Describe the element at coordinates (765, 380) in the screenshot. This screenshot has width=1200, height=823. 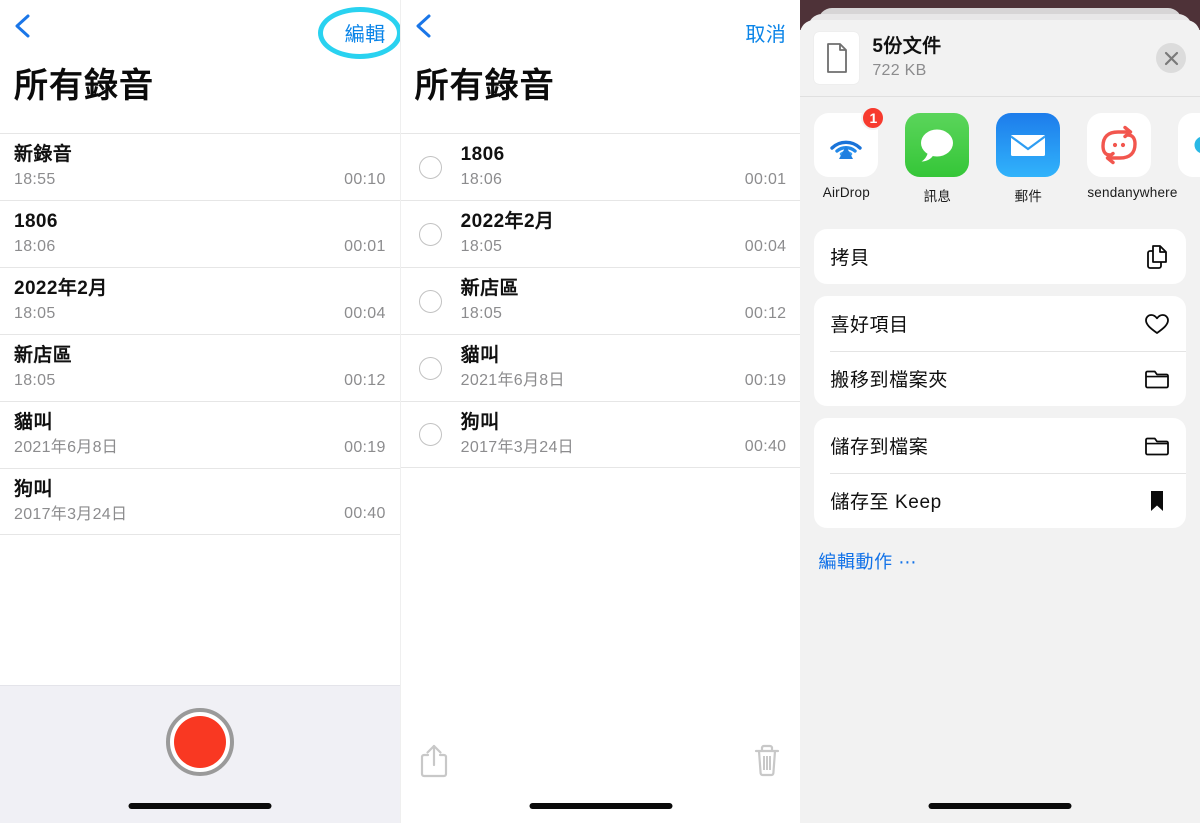
I see `recording-duration: 00:19` at that location.